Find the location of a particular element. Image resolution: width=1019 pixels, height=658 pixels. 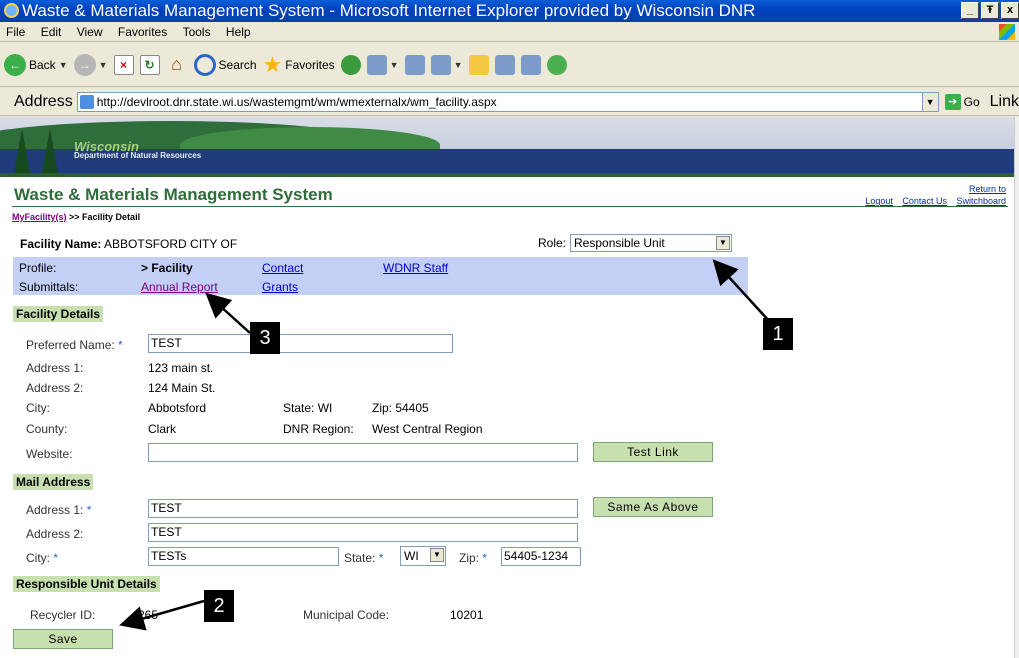

window-controls: _ Ŧ x is located at coordinates (990, 10).